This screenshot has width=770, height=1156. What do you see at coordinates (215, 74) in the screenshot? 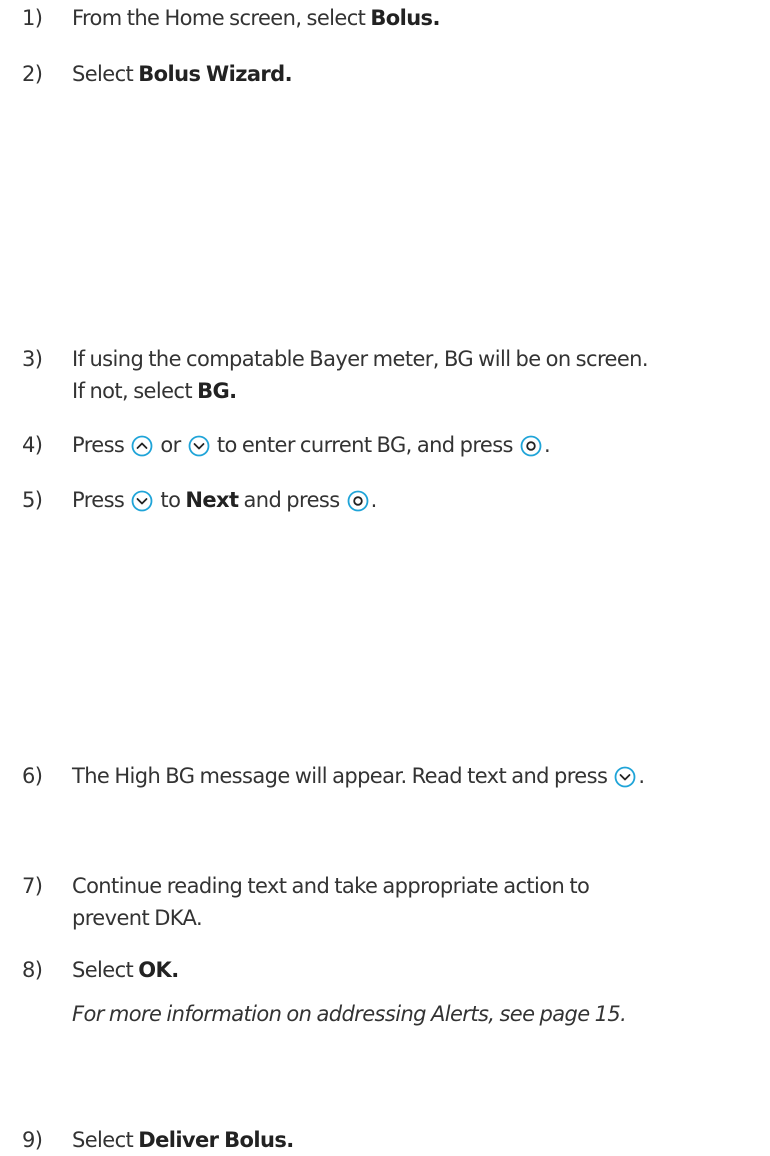
I see `emphasis: Bolus Wizard.` at bounding box center [215, 74].